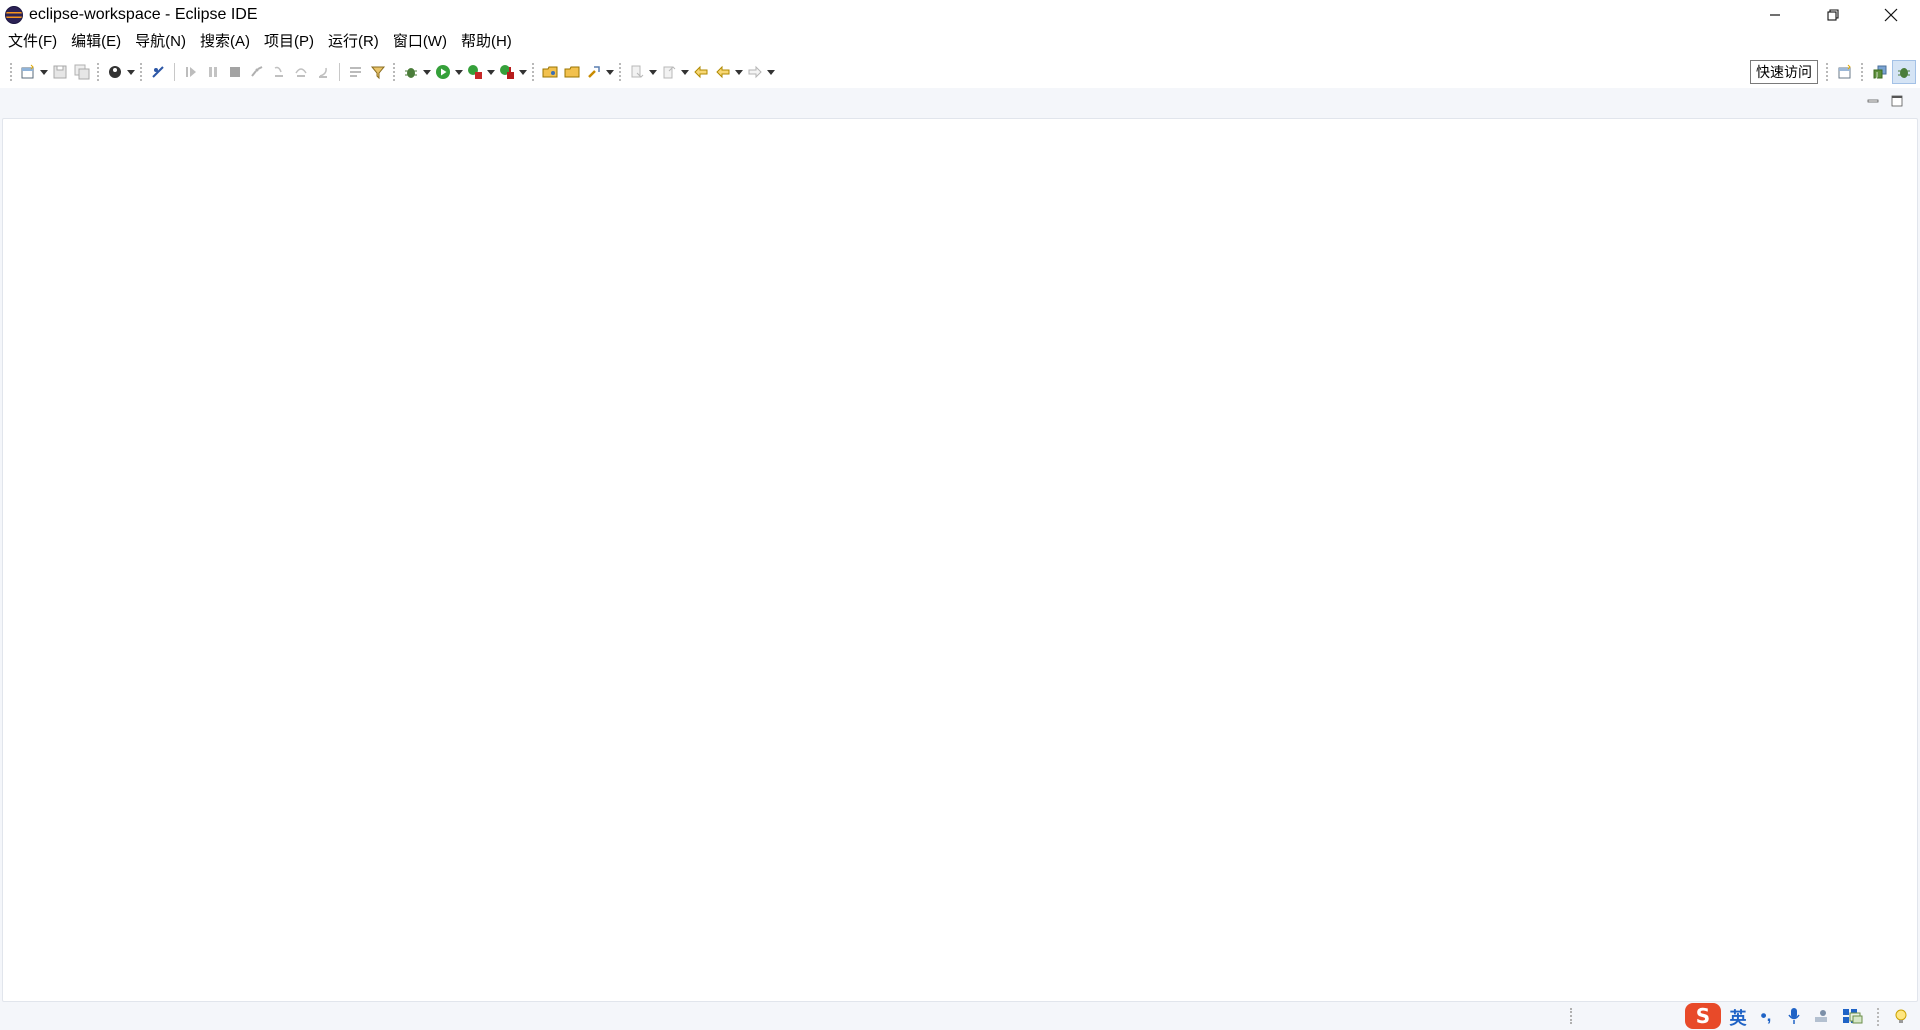  I want to click on previous-annotation-button, so click(669, 72).